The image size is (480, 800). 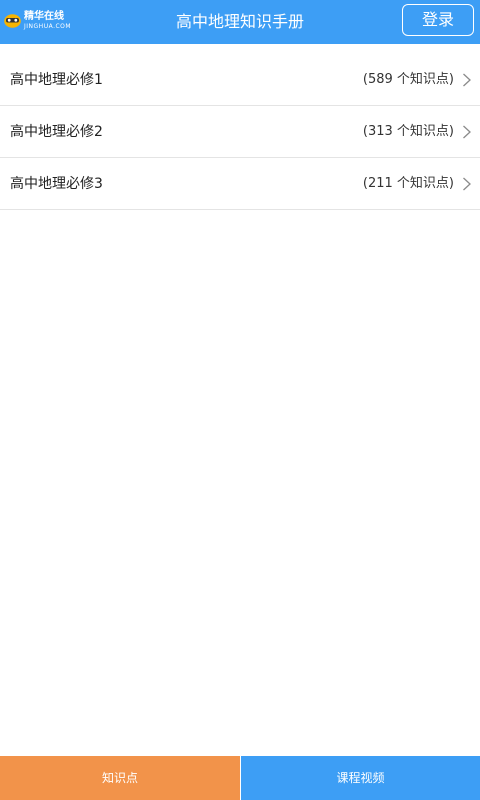 What do you see at coordinates (408, 131) in the screenshot?
I see `list-item-count: (313 个知识点)` at bounding box center [408, 131].